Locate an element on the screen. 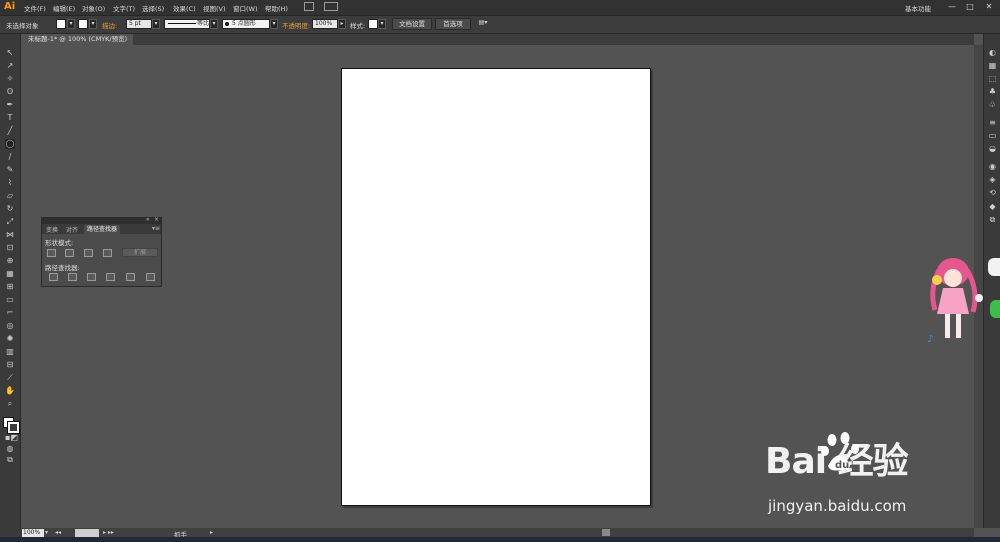  pen-tool-icon: ✒ is located at coordinates (10, 105).